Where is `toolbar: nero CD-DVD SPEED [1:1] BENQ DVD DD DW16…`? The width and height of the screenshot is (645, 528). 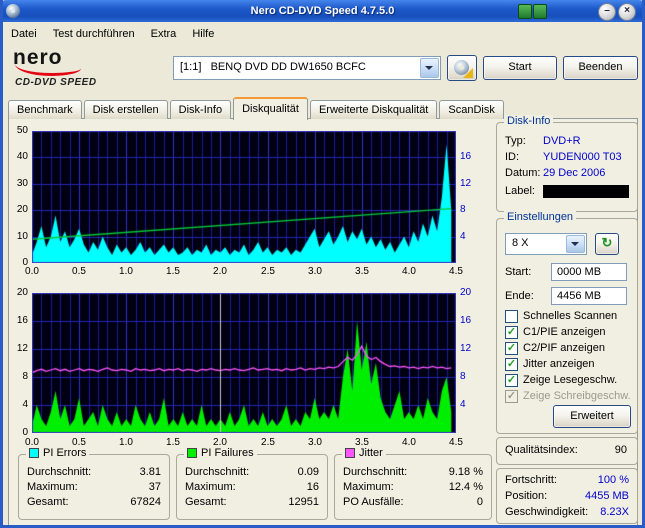 toolbar: nero CD-DVD SPEED [1:1] BENQ DVD DD DW16… is located at coordinates (322, 71).